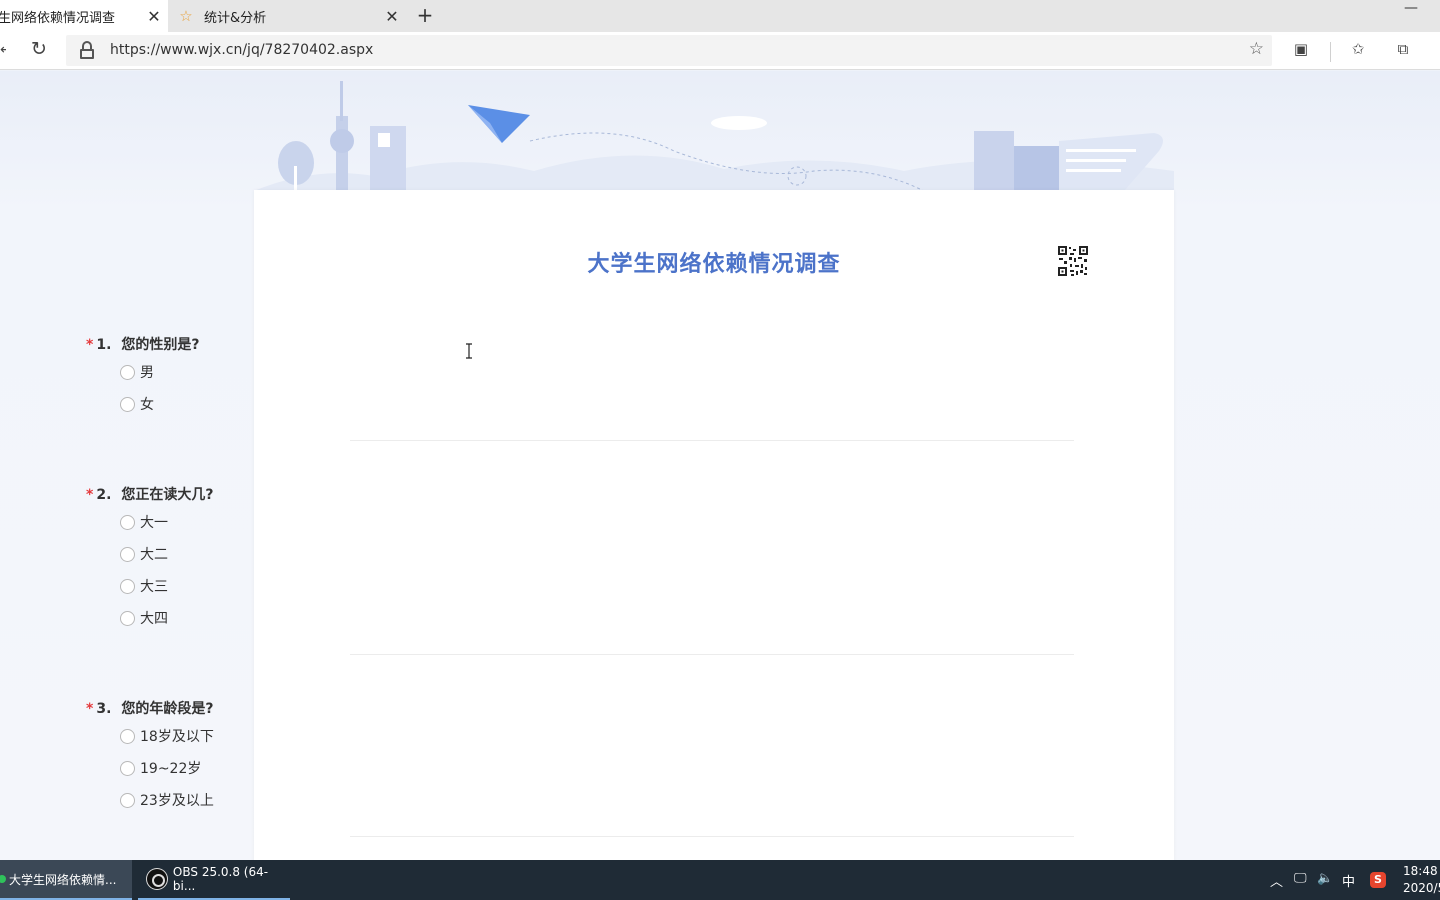 This screenshot has width=1440, height=900. Describe the element at coordinates (1348, 880) in the screenshot. I see `ime-indicator: 中` at that location.